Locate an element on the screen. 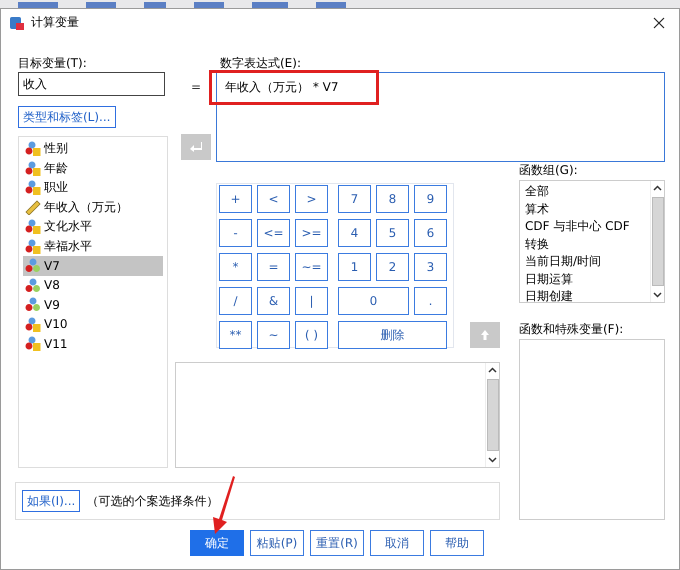  operator-key: ** is located at coordinates (235, 335).